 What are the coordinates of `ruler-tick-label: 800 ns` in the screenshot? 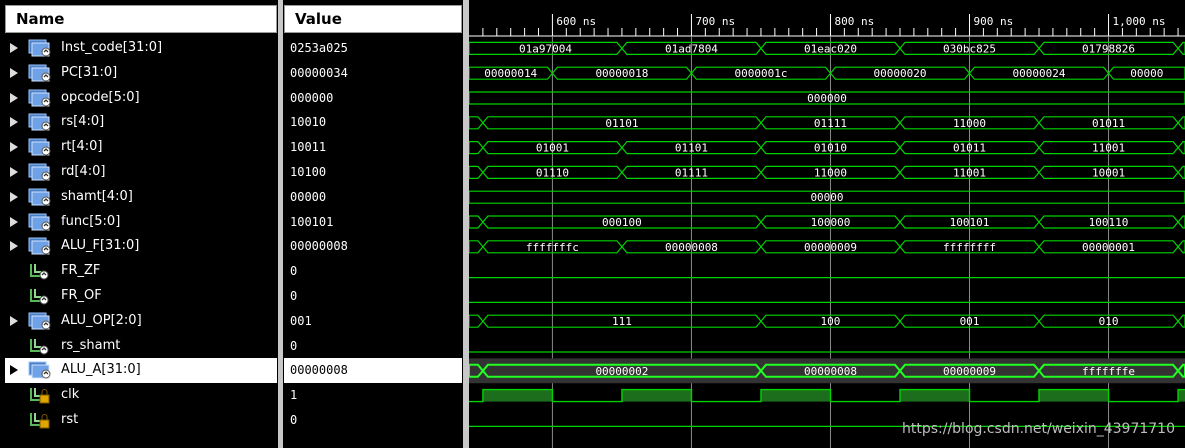 It's located at (854, 21).